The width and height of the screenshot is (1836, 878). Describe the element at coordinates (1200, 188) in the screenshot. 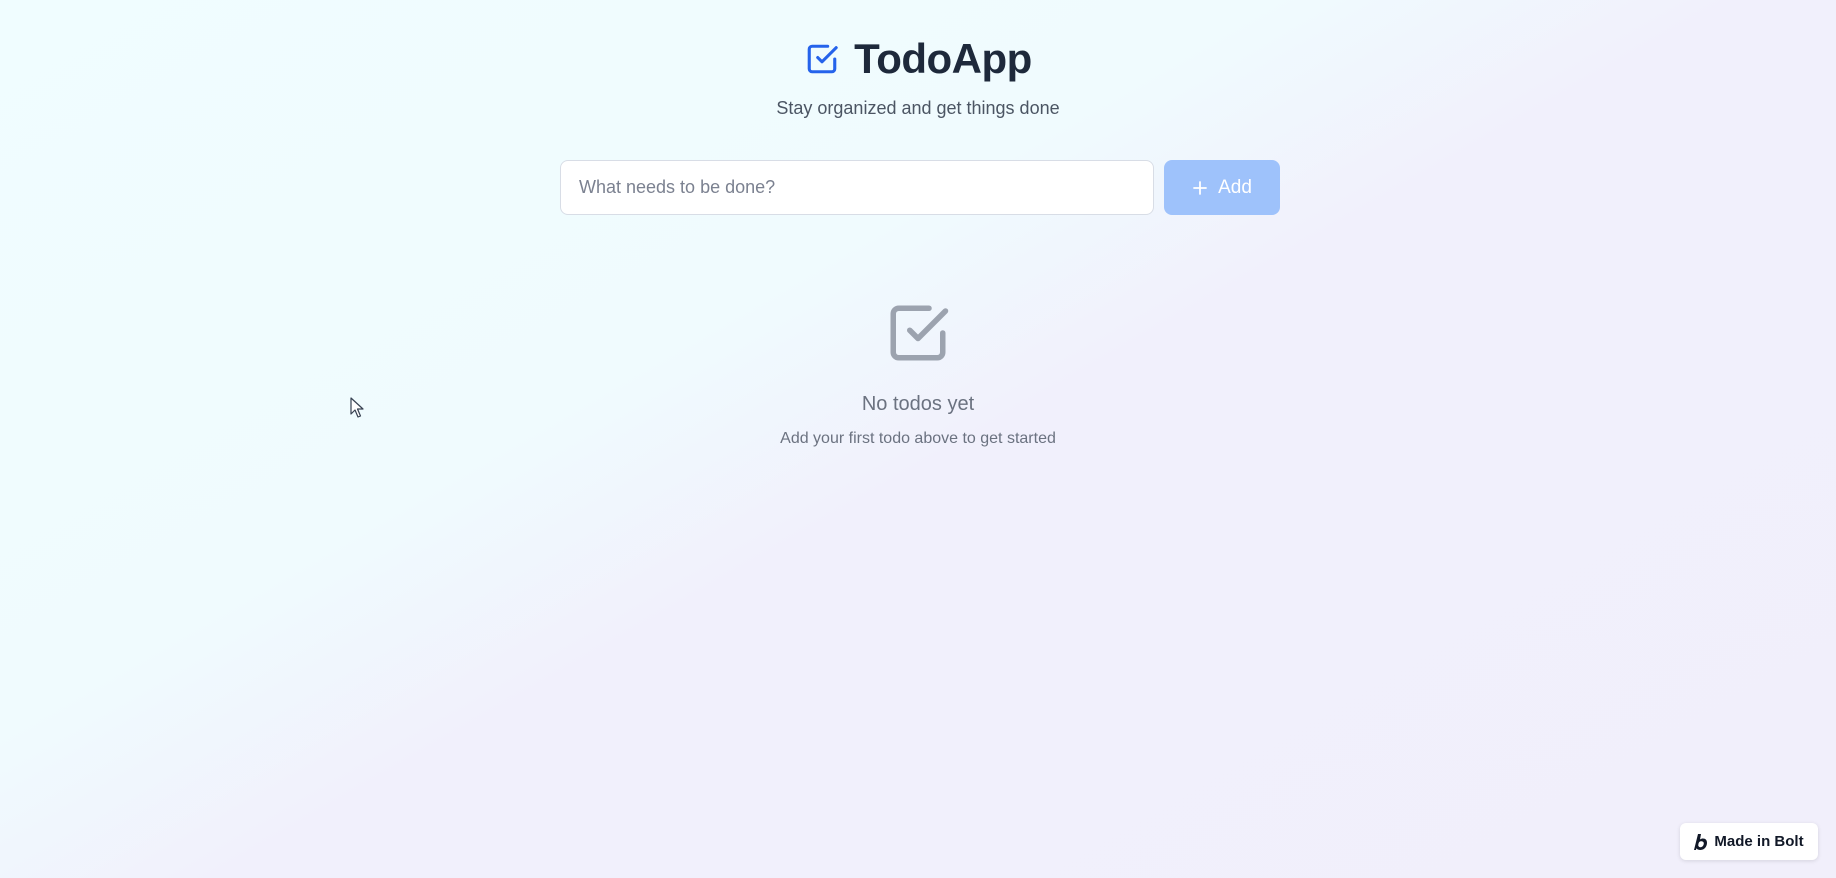

I see `plus-icon` at that location.